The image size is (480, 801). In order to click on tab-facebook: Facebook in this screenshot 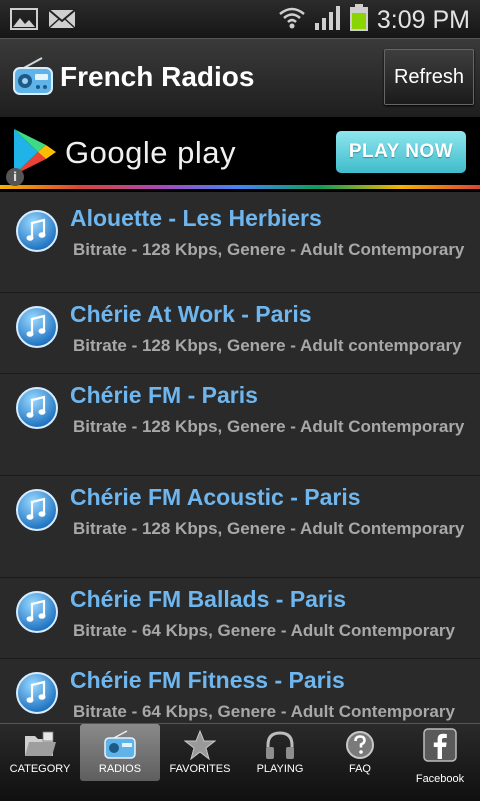, I will do `click(440, 762)`.